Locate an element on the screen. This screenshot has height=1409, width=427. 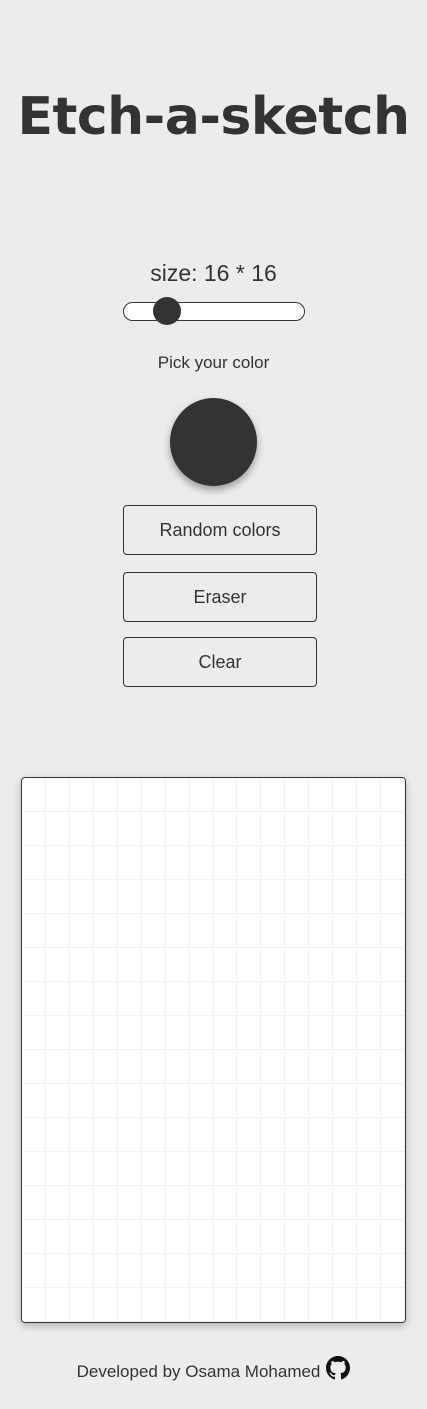
color-picker is located at coordinates (213, 442).